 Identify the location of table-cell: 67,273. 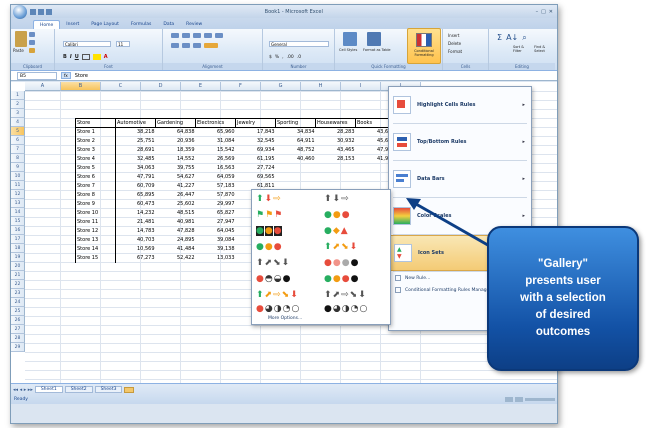
(136, 258).